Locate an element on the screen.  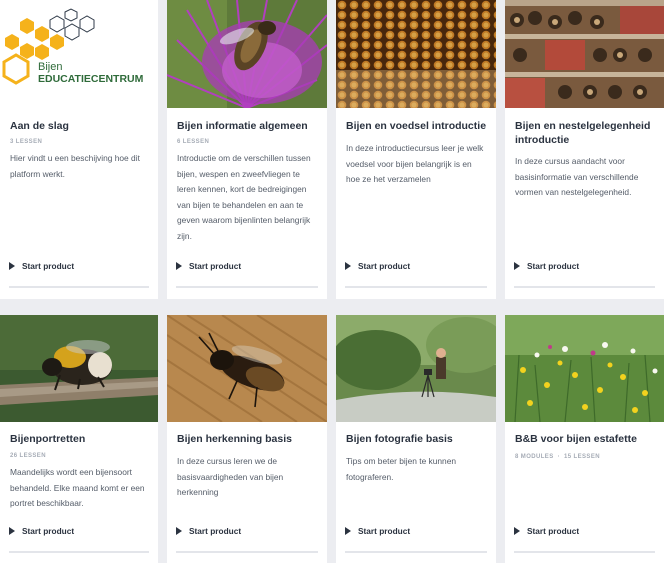
course-lesson-count: 6 LESSEN is located at coordinates (193, 142).